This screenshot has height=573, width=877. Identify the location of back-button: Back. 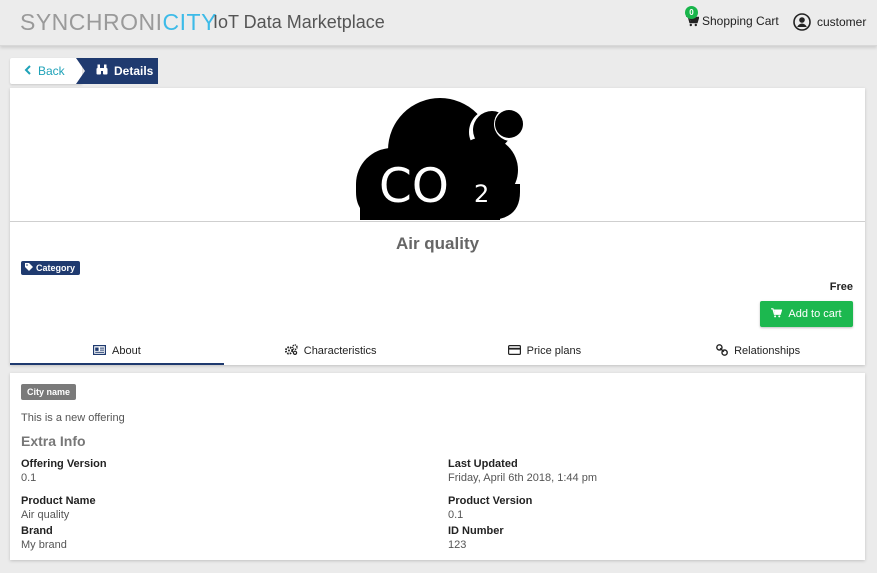
(46, 71).